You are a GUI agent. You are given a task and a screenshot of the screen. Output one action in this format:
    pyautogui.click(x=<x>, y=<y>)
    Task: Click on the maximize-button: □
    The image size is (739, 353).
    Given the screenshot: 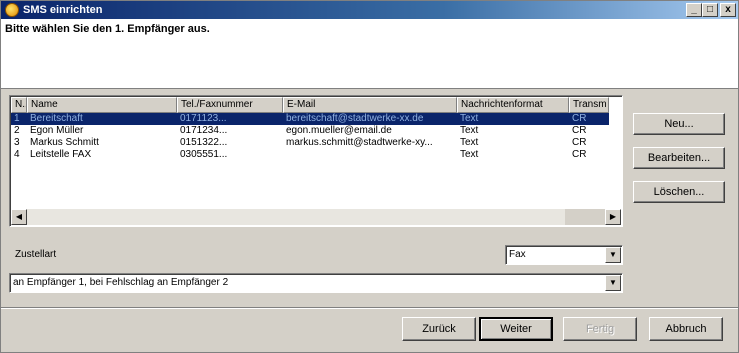 What is the action you would take?
    pyautogui.click(x=710, y=10)
    